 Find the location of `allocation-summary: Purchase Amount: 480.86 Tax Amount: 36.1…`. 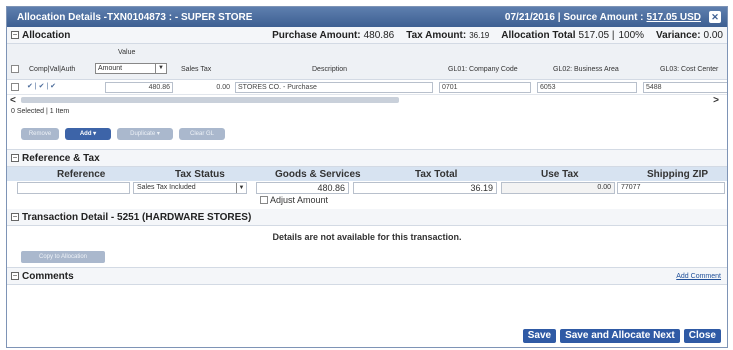

allocation-summary: Purchase Amount: 480.86 Tax Amount: 36.1… is located at coordinates (493, 35).